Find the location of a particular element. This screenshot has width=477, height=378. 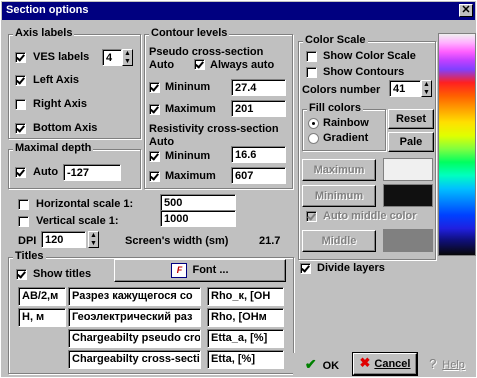

fill-colors-group: Fill colors is located at coordinates (344, 126).